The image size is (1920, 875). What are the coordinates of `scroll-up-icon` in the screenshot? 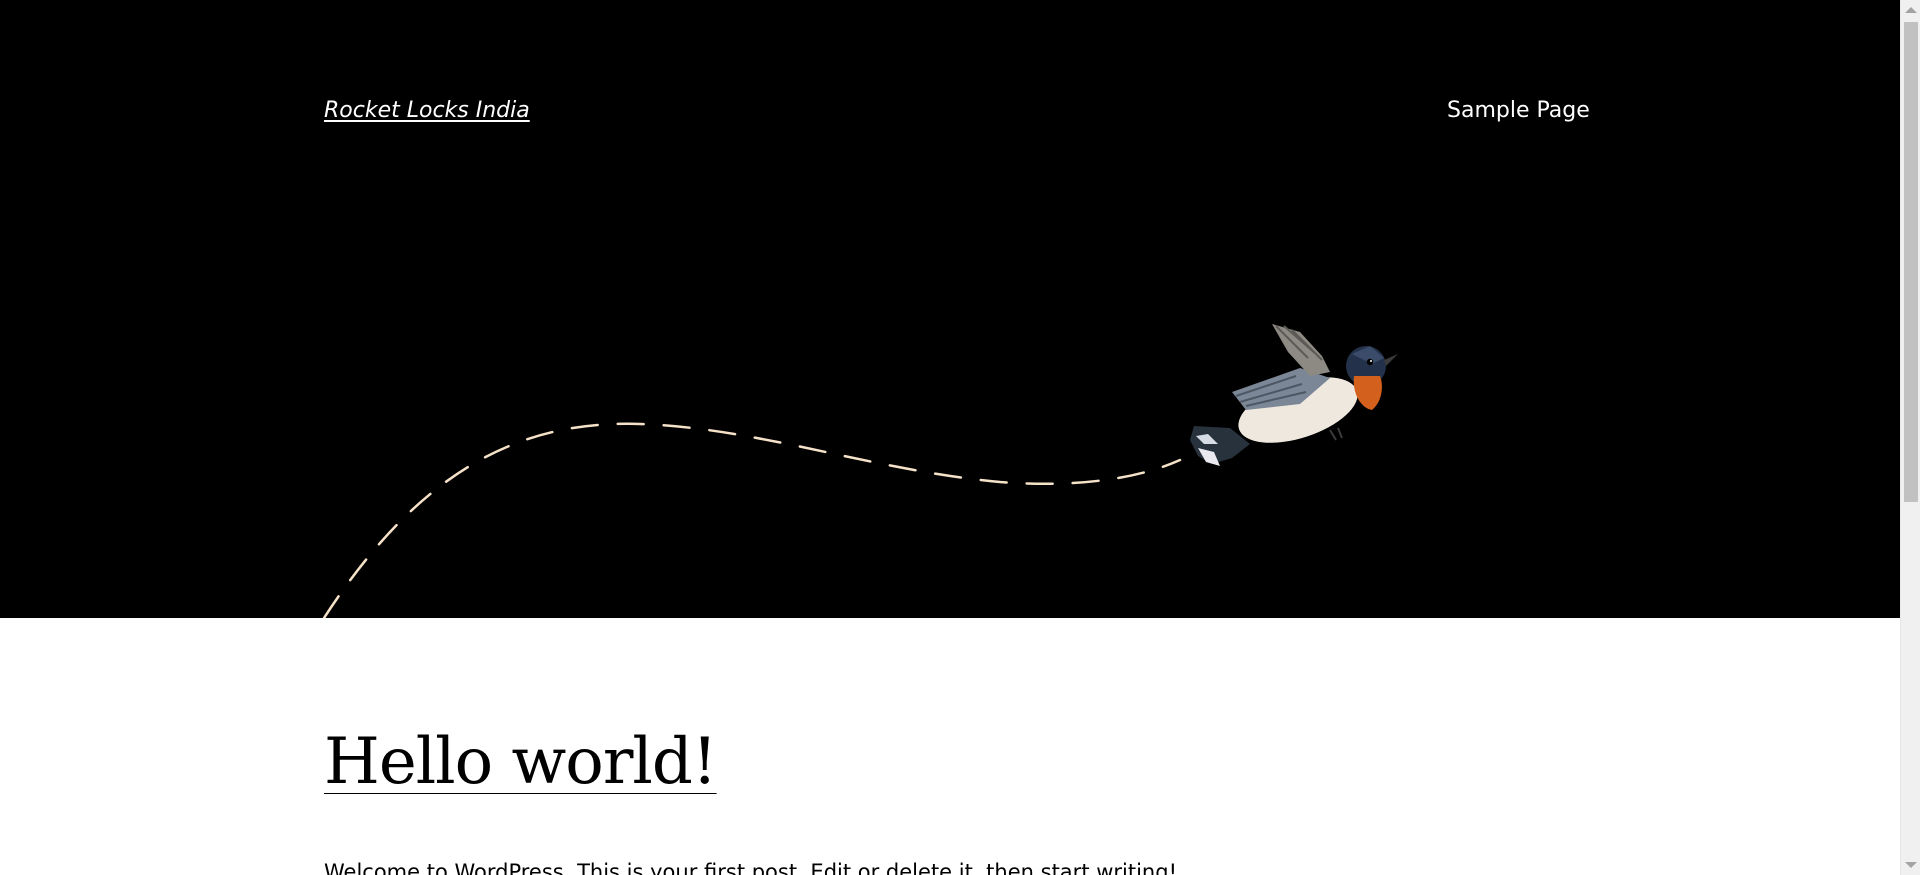 It's located at (1911, 10).